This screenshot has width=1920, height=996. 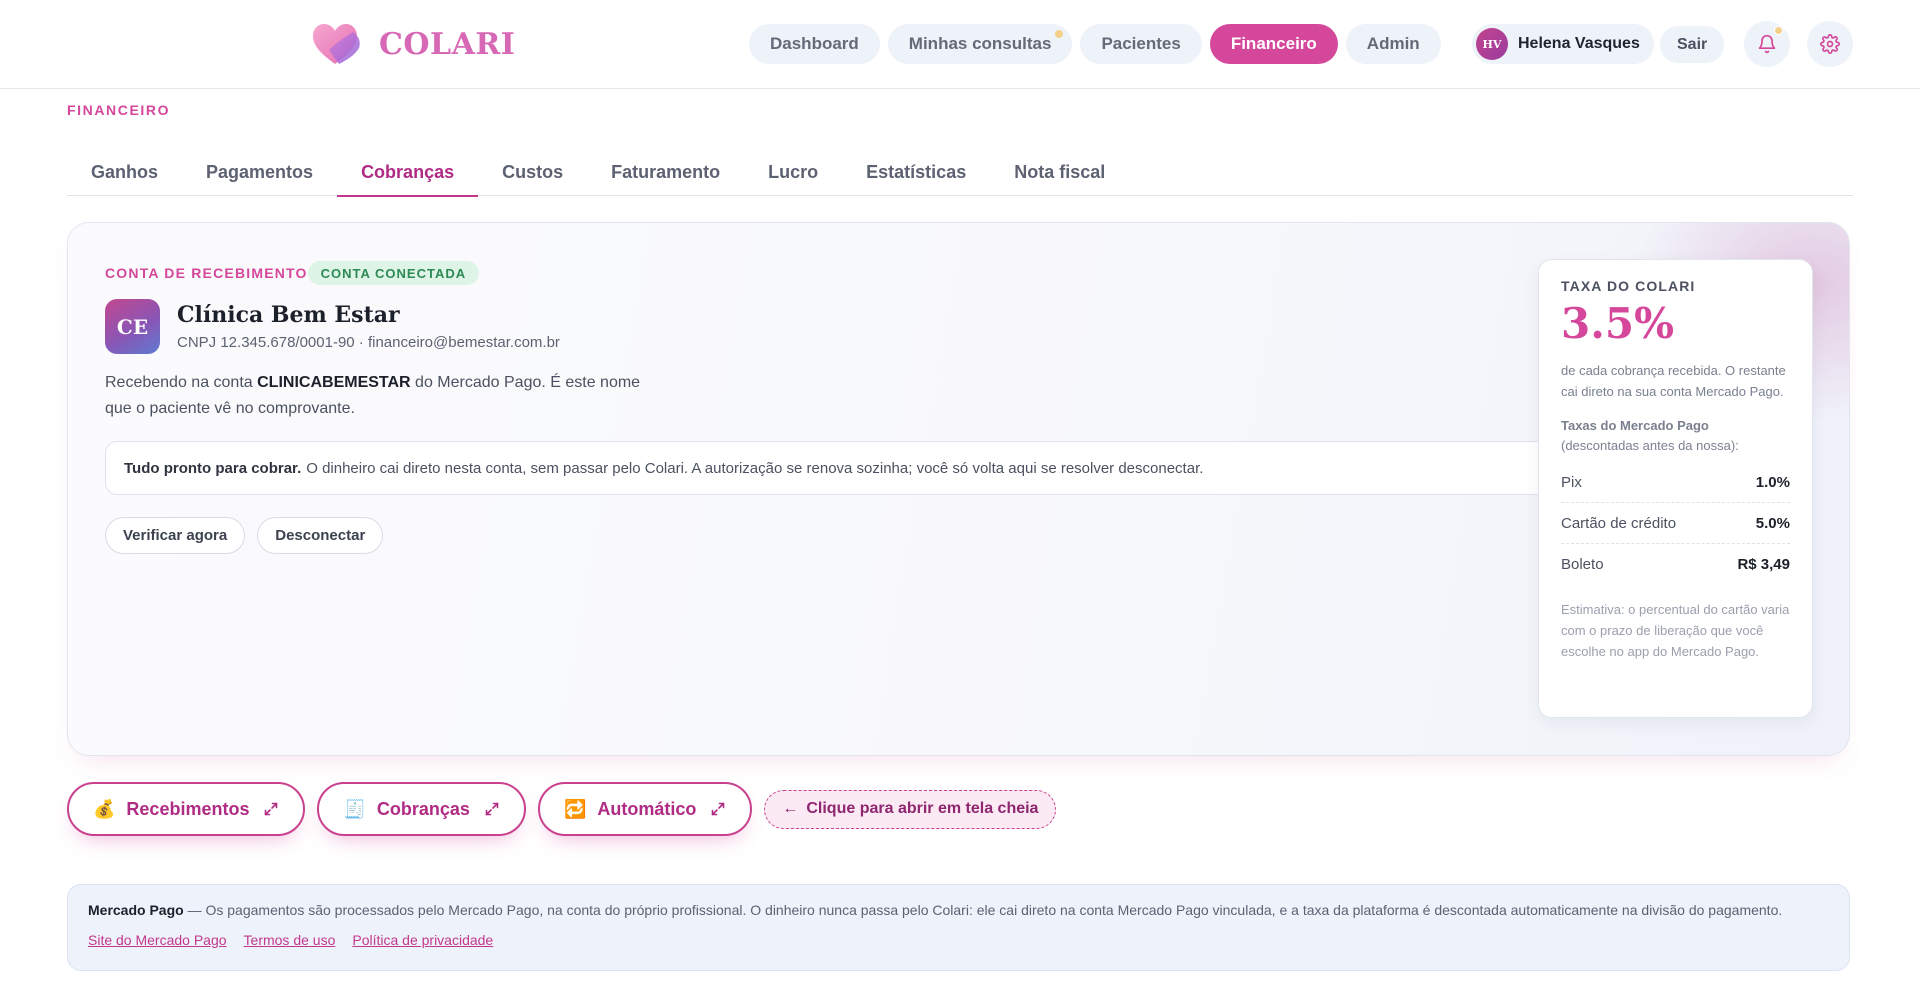 I want to click on tab-estatisticas: Estatísticas, so click(x=916, y=172).